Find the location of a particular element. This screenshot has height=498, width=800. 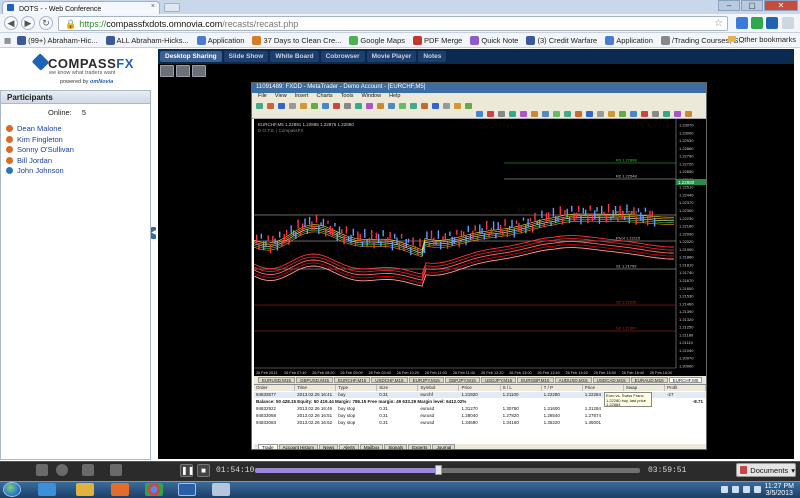

tab-cobrowser: Cobrowser is located at coordinates (342, 56).